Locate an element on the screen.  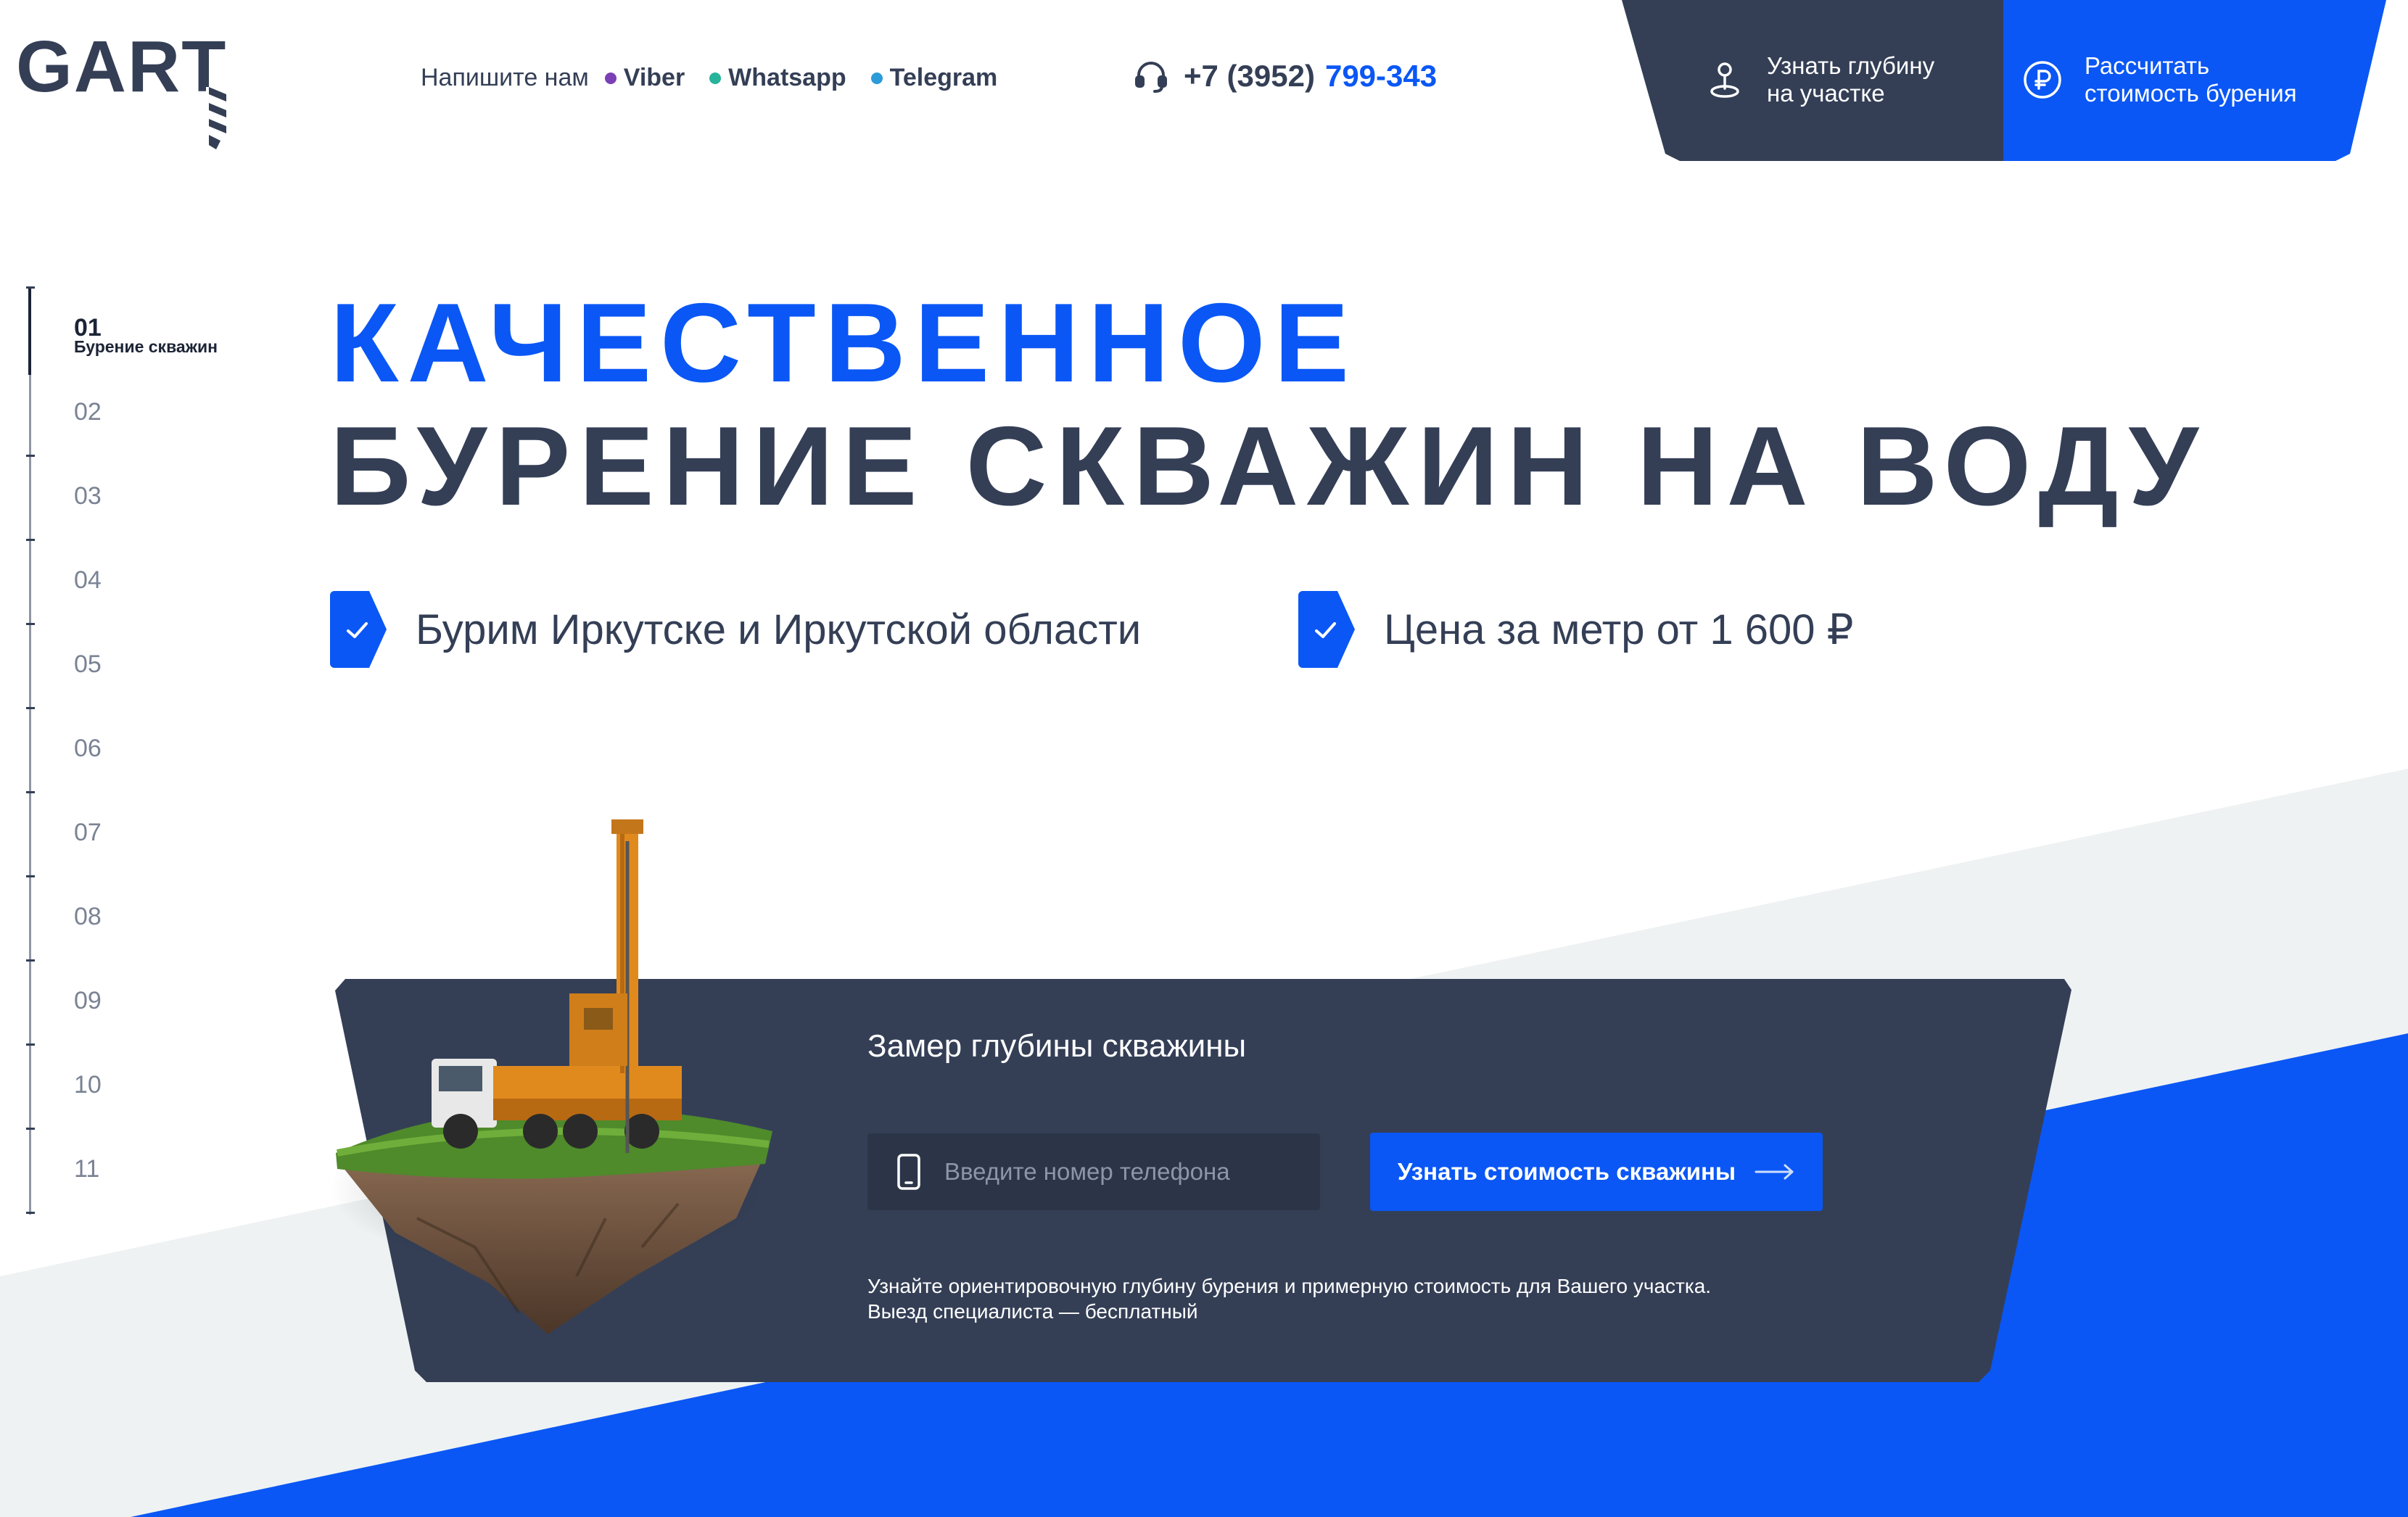
whatsapp-link: Whatsapp is located at coordinates (777, 78).